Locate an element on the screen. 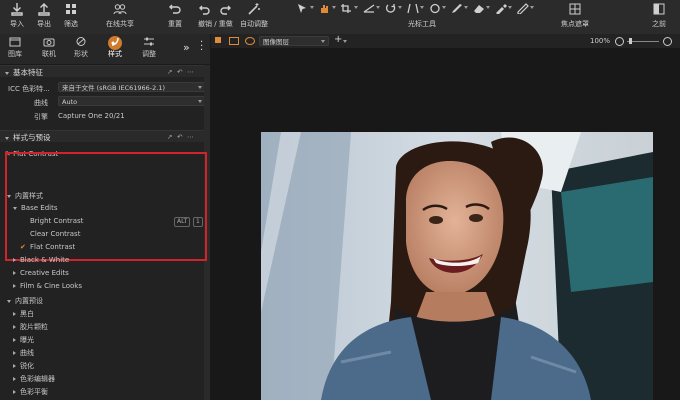 The height and width of the screenshot is (400, 680). more-tabs-icon: » is located at coordinates (186, 47).